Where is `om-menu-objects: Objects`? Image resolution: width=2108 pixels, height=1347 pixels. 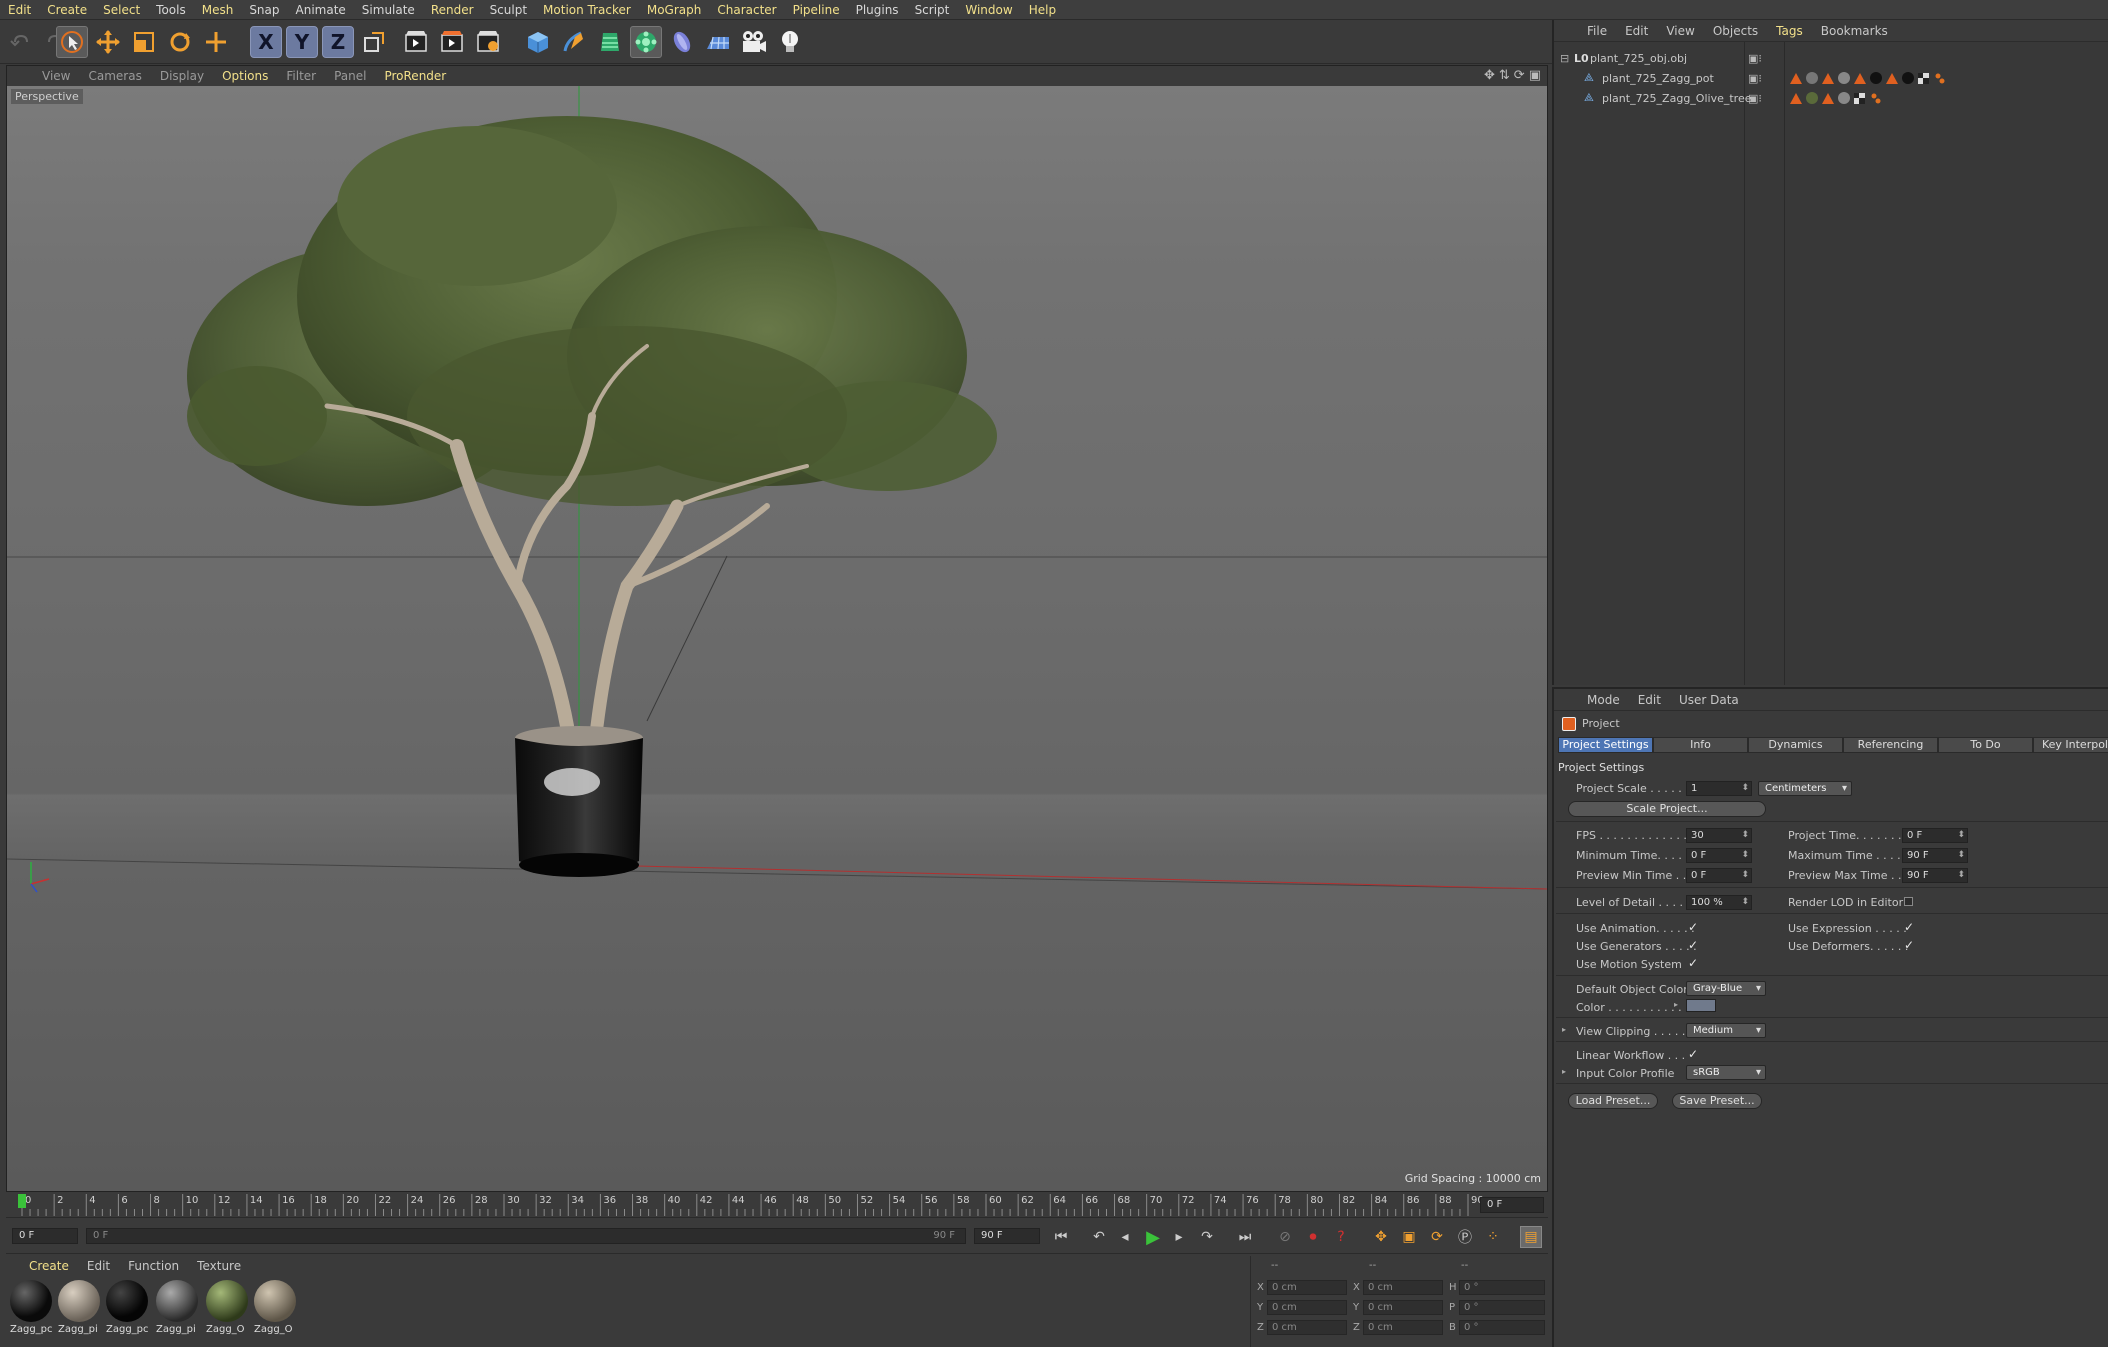
om-menu-objects: Objects is located at coordinates (1735, 31).